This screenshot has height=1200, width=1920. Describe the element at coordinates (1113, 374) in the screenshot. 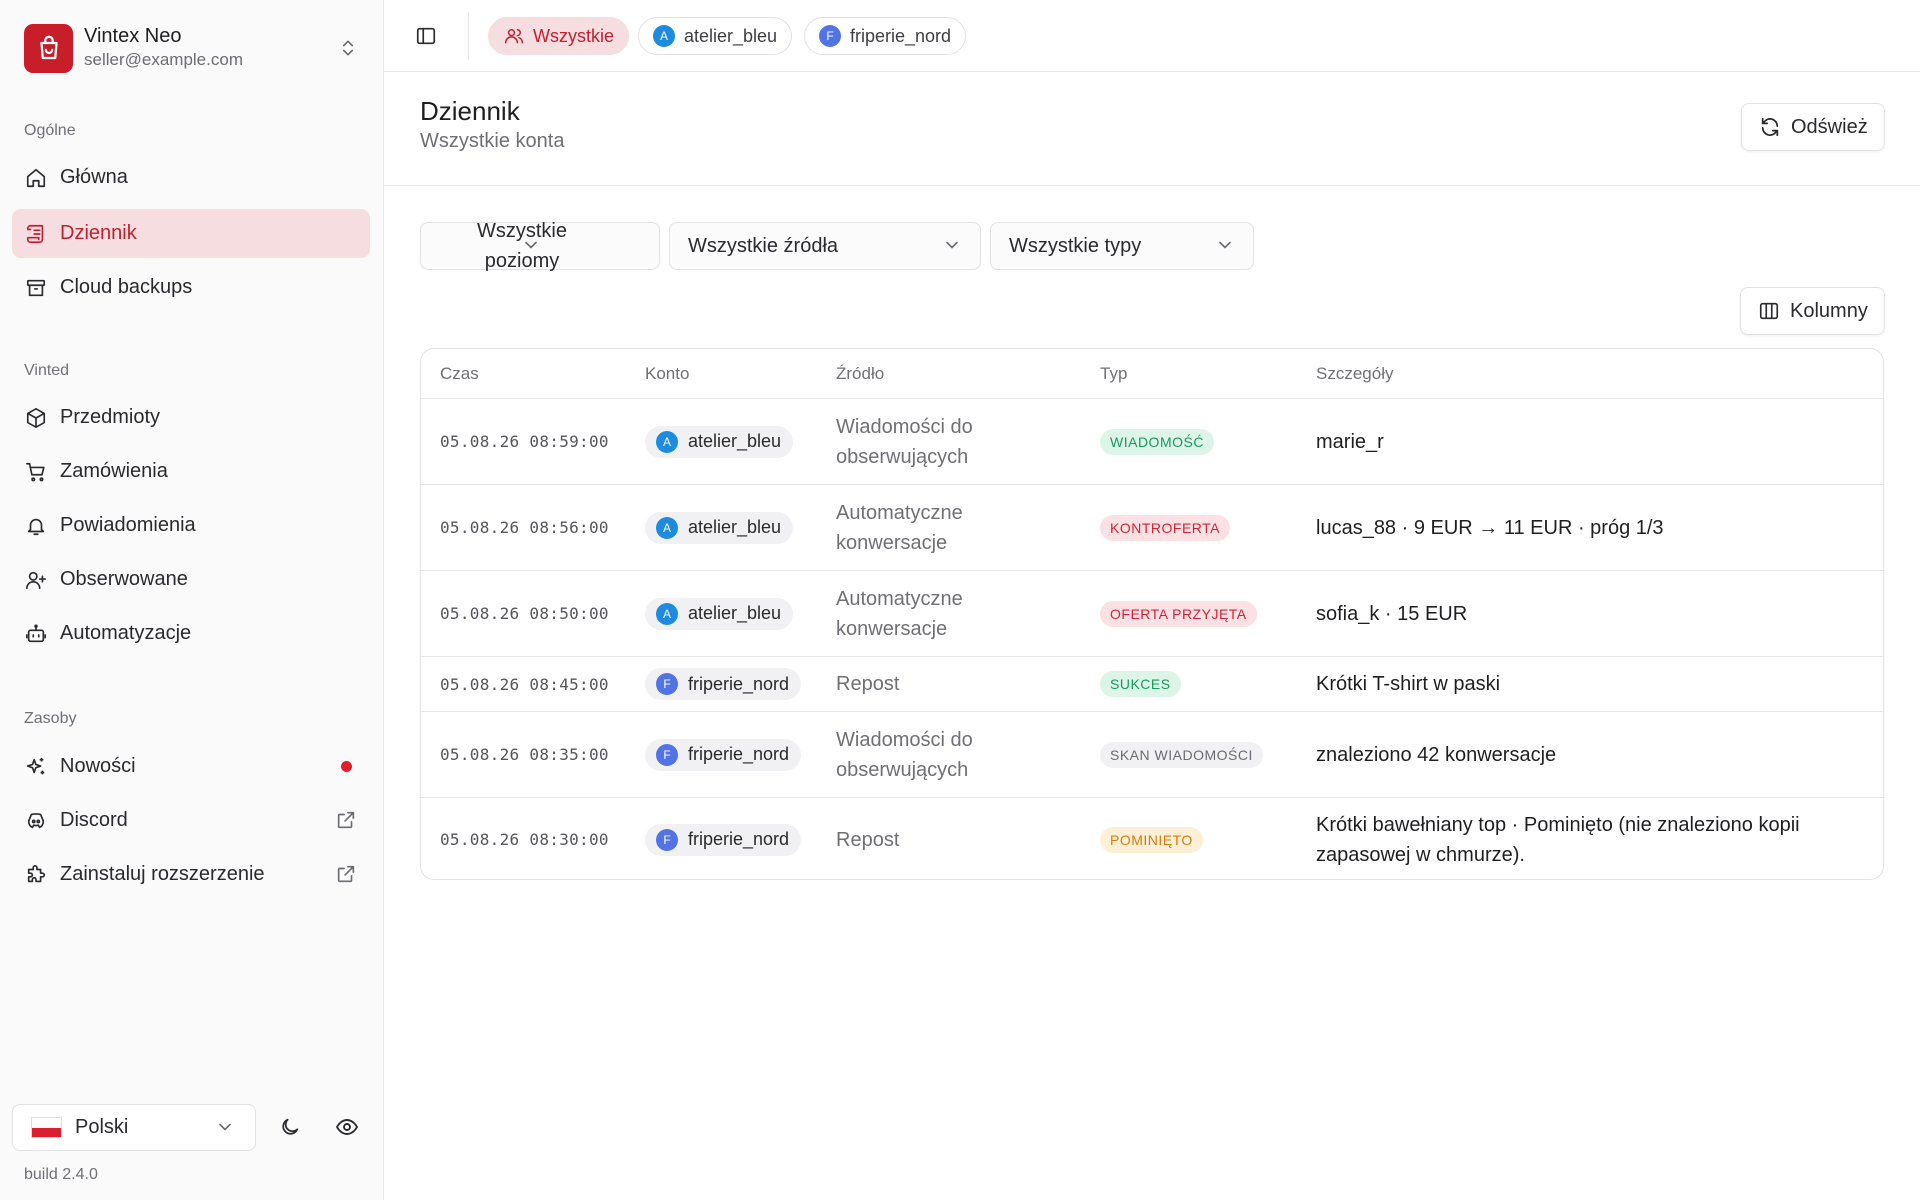

I see `column-header-type: Typ` at that location.